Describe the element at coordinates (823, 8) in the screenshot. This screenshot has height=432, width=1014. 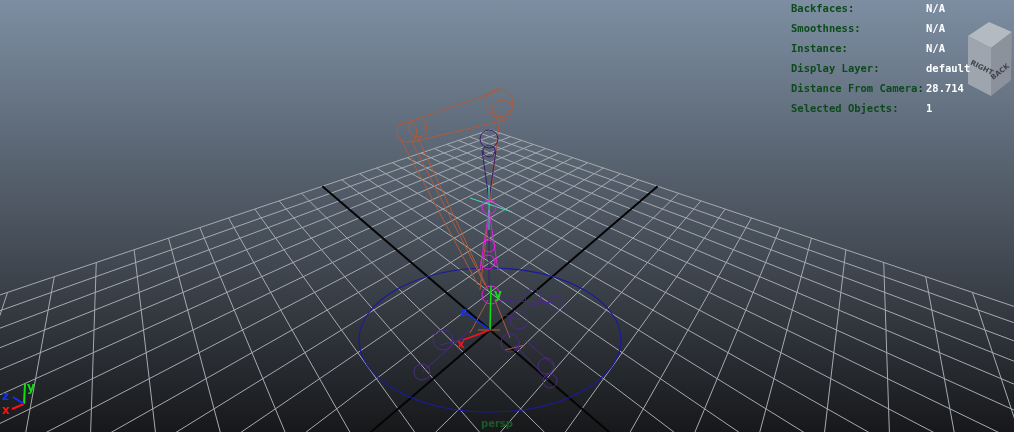
I see `hud-label: Backfaces:` at that location.